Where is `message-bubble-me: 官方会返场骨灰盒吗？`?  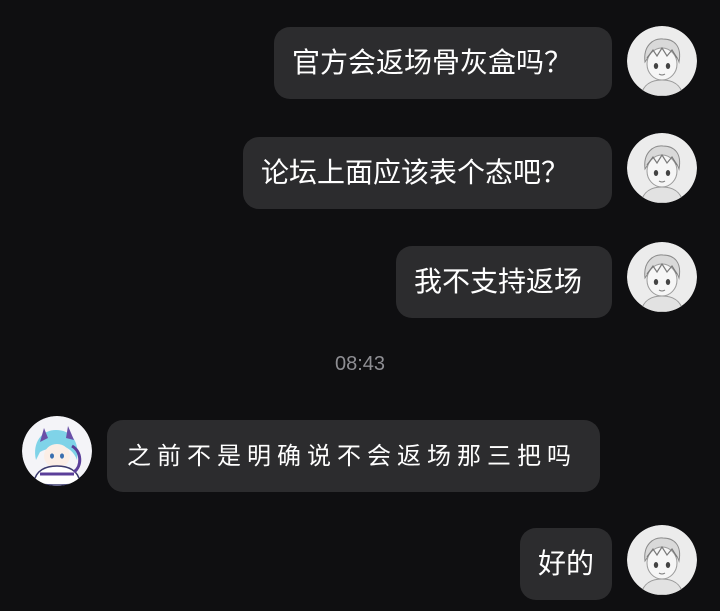
message-bubble-me: 官方会返场骨灰盒吗？ is located at coordinates (443, 63).